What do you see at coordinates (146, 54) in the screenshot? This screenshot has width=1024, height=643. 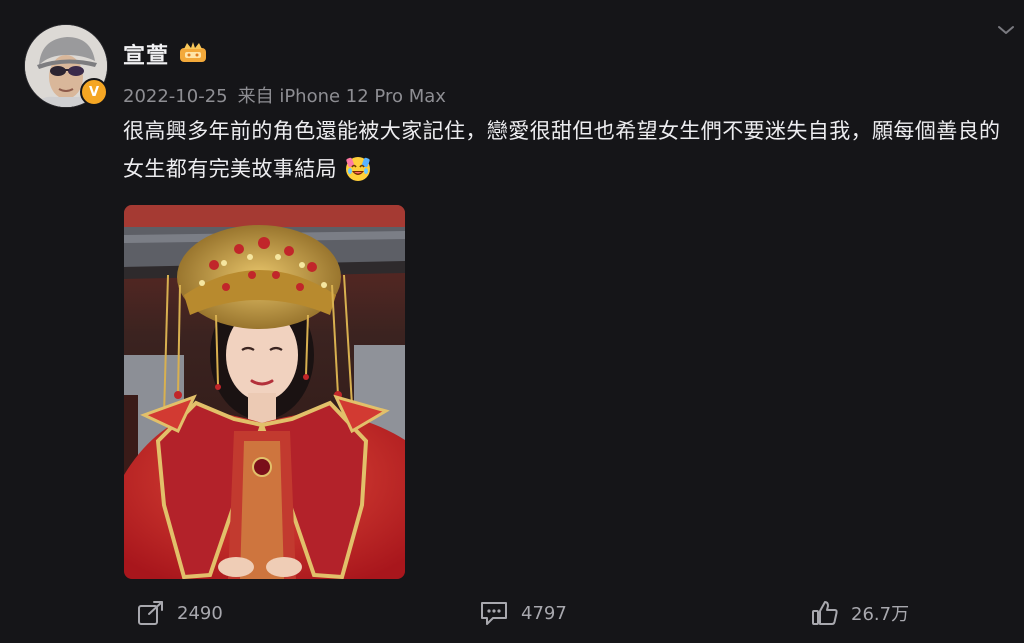 I see `author-name: 宣萱` at bounding box center [146, 54].